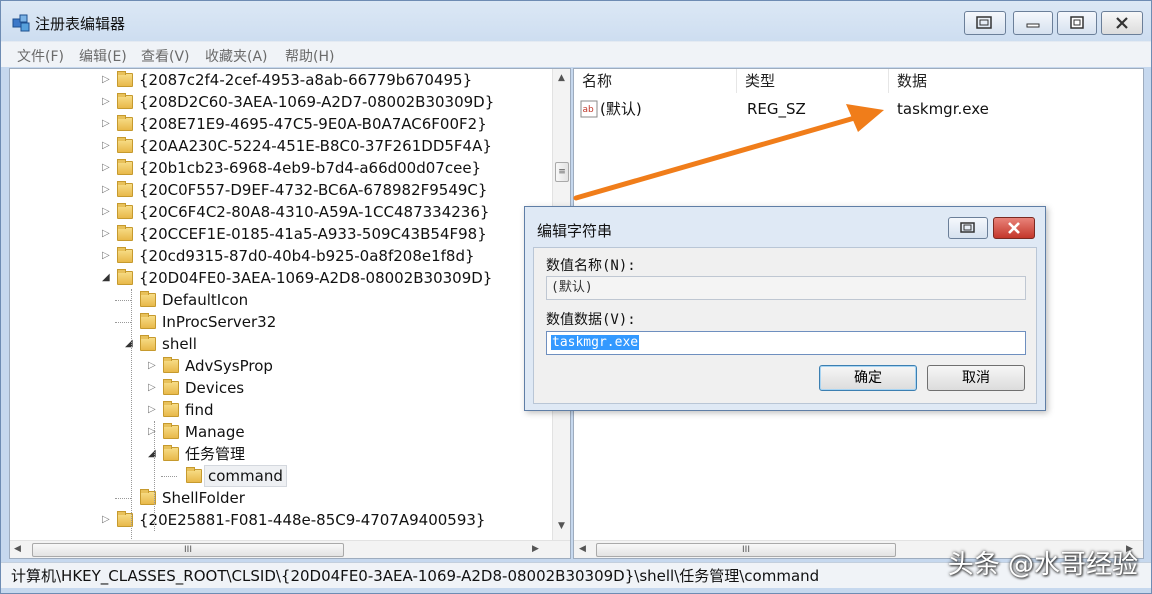  I want to click on tree-hscroll-thumb: III, so click(188, 550).